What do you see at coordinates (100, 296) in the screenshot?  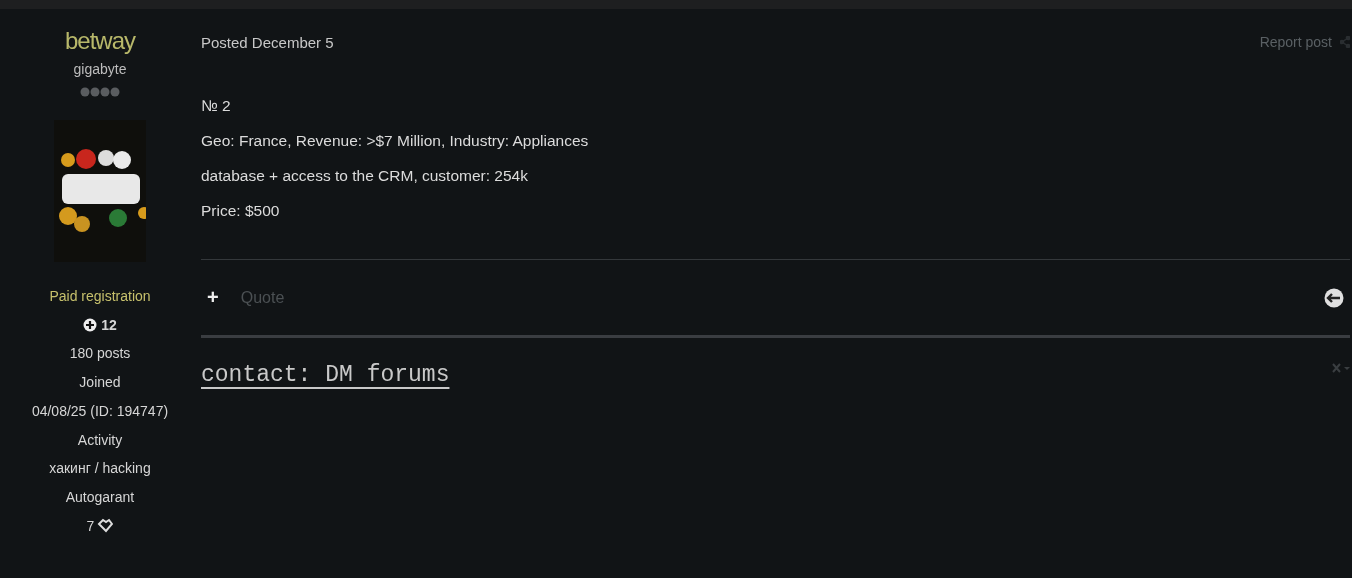 I see `user-group: Paid registration` at bounding box center [100, 296].